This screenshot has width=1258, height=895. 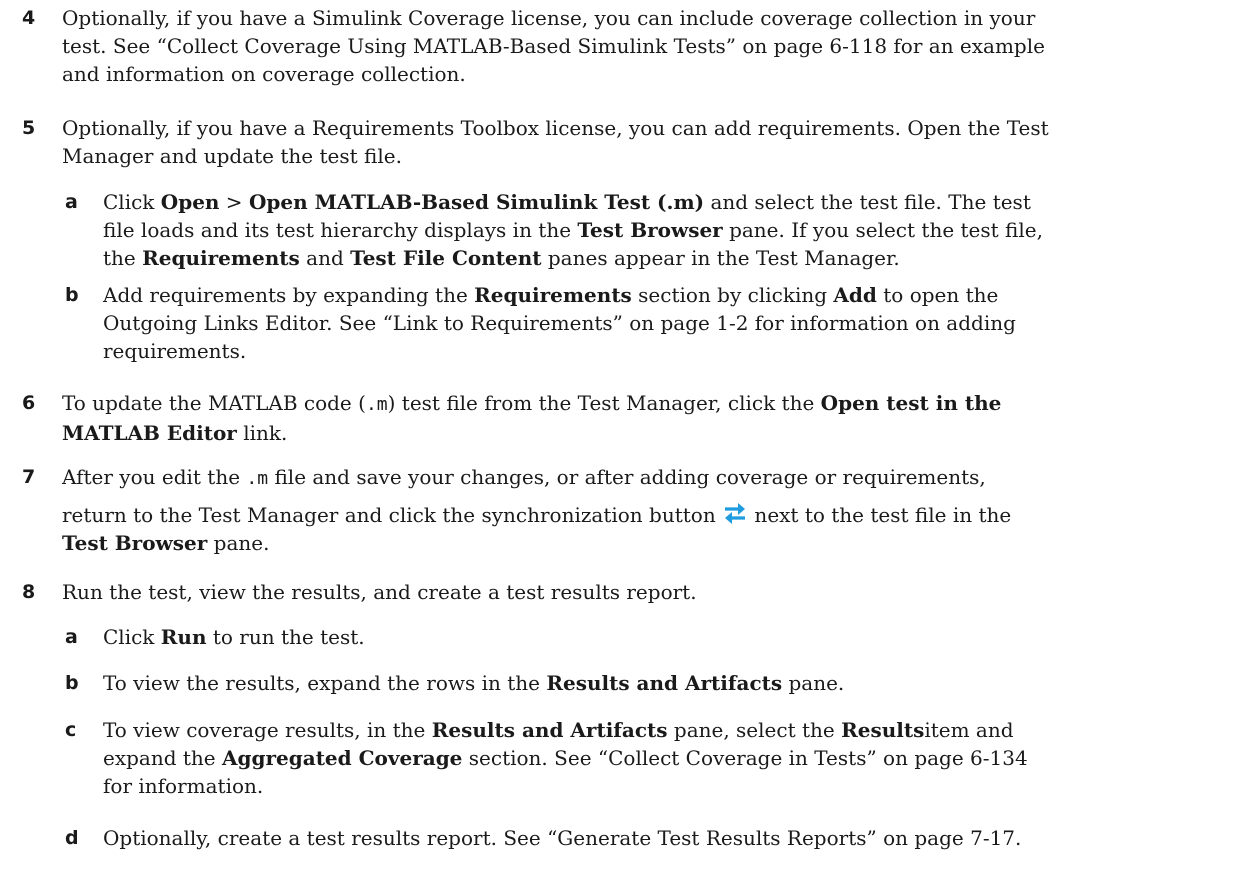 What do you see at coordinates (735, 513) in the screenshot?
I see `sync-arrows-icon` at bounding box center [735, 513].